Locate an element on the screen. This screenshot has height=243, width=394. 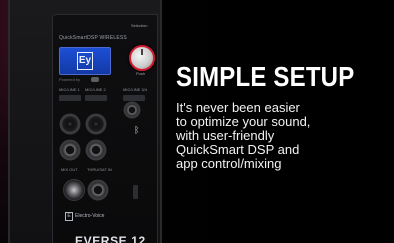
thru-jack is located at coordinates (98, 190).